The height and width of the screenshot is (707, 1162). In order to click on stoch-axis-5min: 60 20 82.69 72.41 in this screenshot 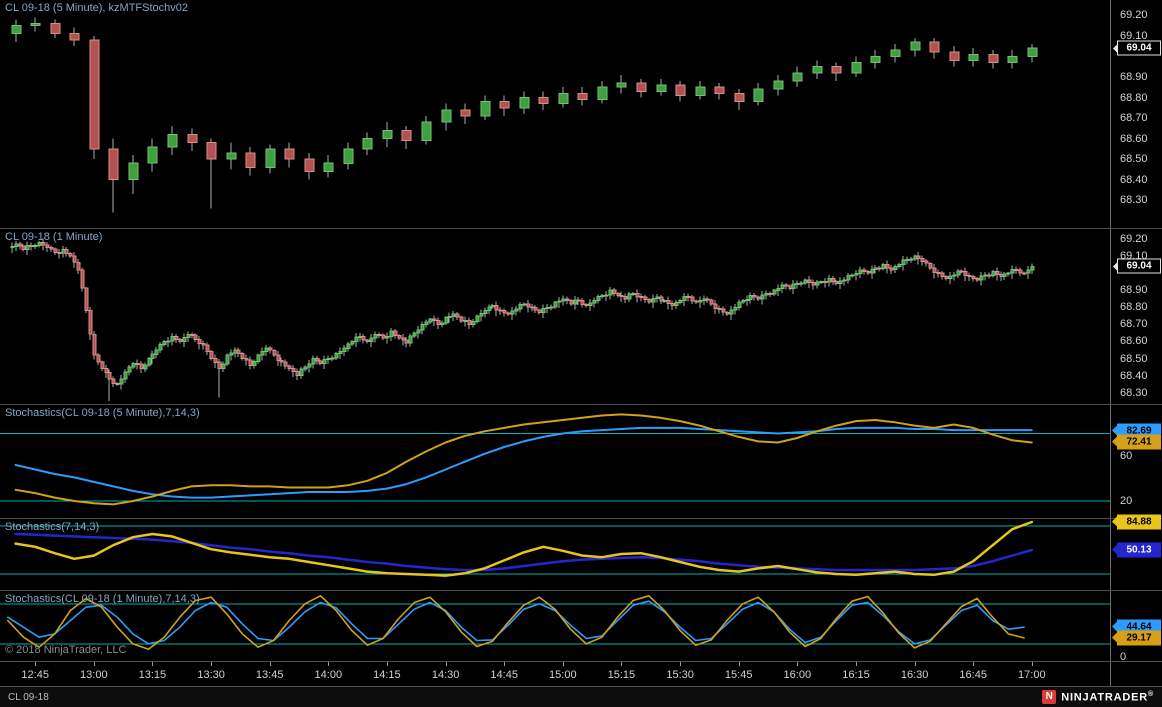, I will do `click(1136, 461)`.